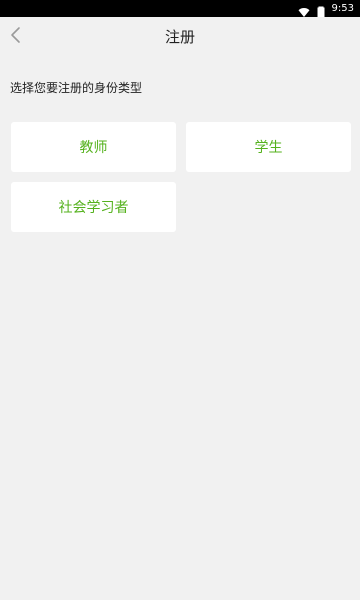 The image size is (360, 600). I want to click on role-label-social-learner: 社会学习者, so click(93, 208).